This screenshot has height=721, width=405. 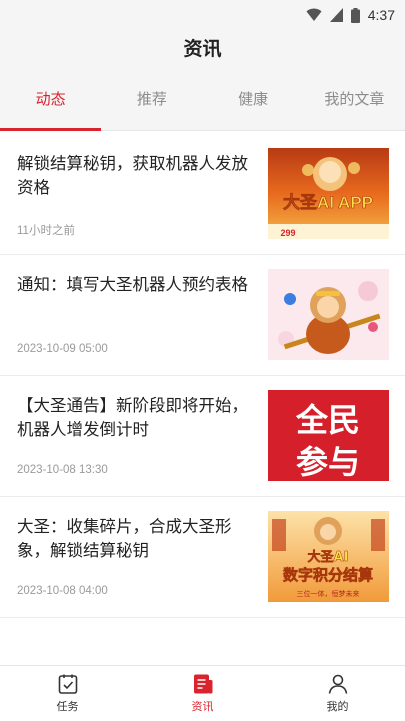 What do you see at coordinates (62, 470) in the screenshot?
I see `article-time: 2023-10-08 13:30` at bounding box center [62, 470].